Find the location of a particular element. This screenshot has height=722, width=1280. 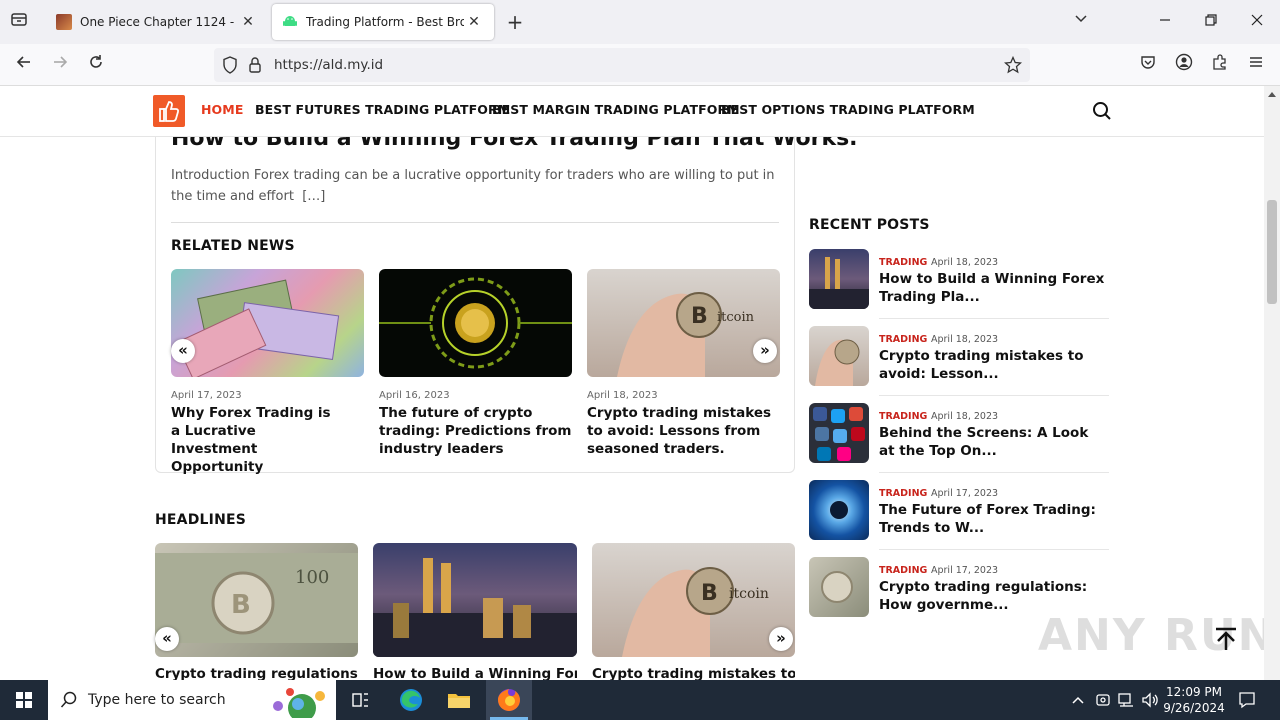

headline-thumb-crypto-mistakes: B itcoin is located at coordinates (693, 600).